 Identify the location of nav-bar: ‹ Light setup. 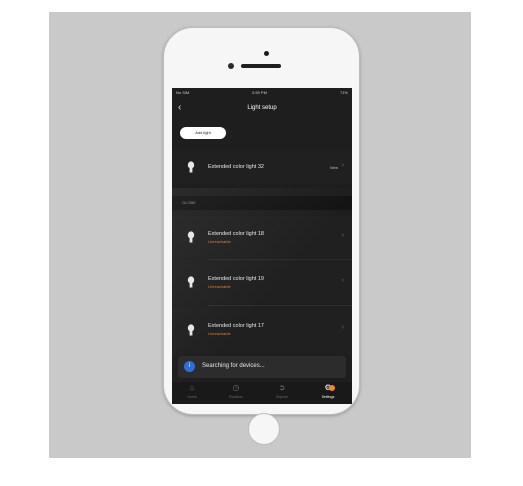
(262, 110).